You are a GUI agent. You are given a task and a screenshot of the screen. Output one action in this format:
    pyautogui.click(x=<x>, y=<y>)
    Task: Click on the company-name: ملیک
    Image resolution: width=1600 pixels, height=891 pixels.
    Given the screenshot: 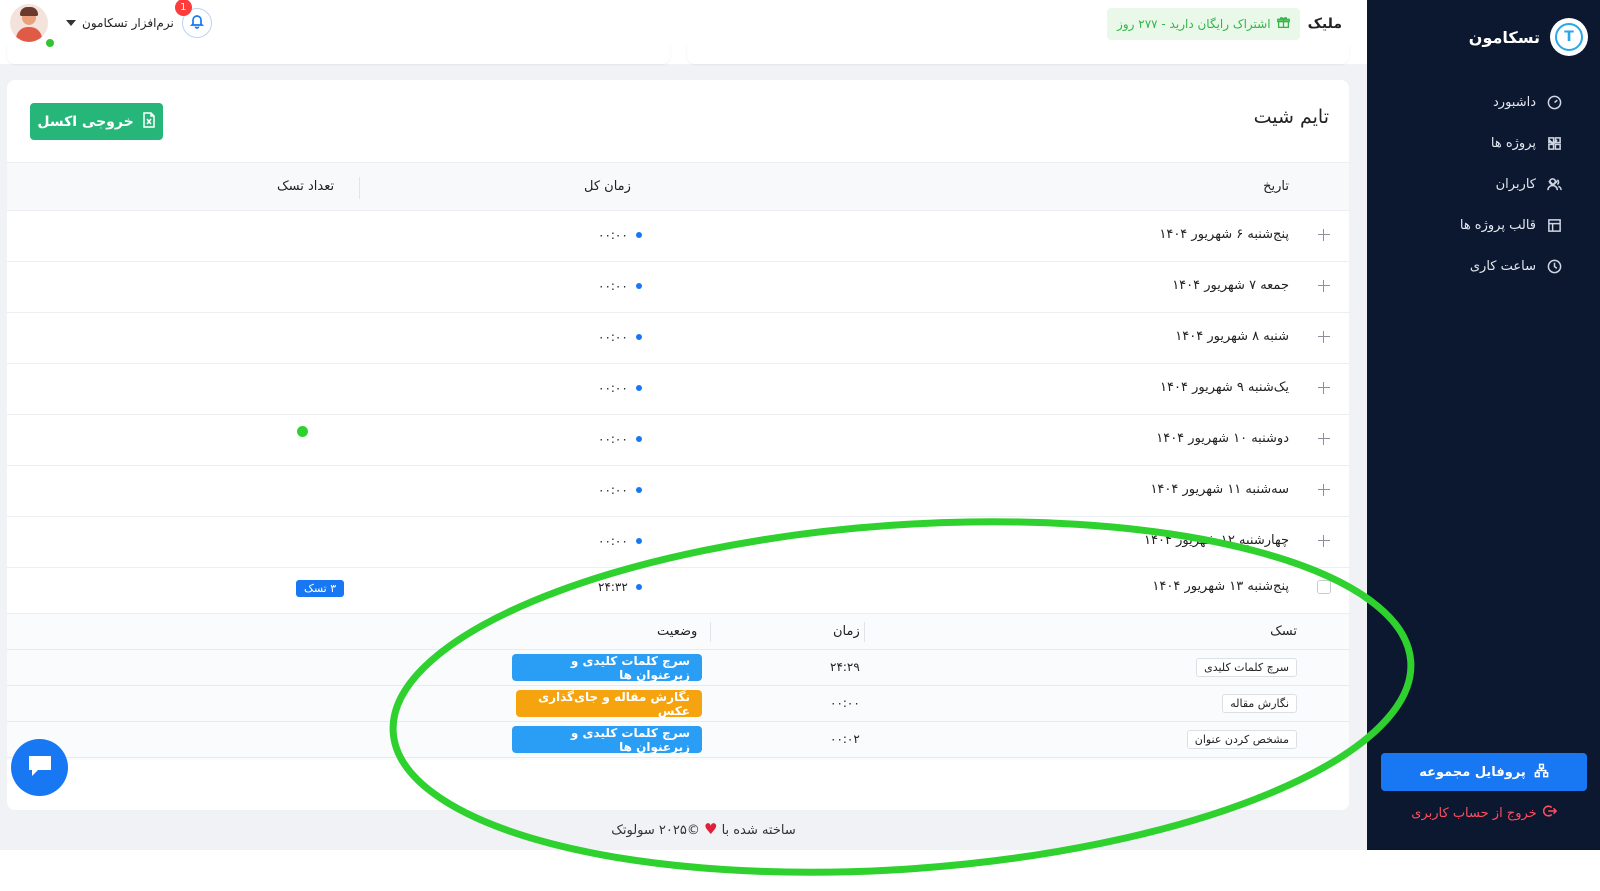 What is the action you would take?
    pyautogui.click(x=1324, y=24)
    